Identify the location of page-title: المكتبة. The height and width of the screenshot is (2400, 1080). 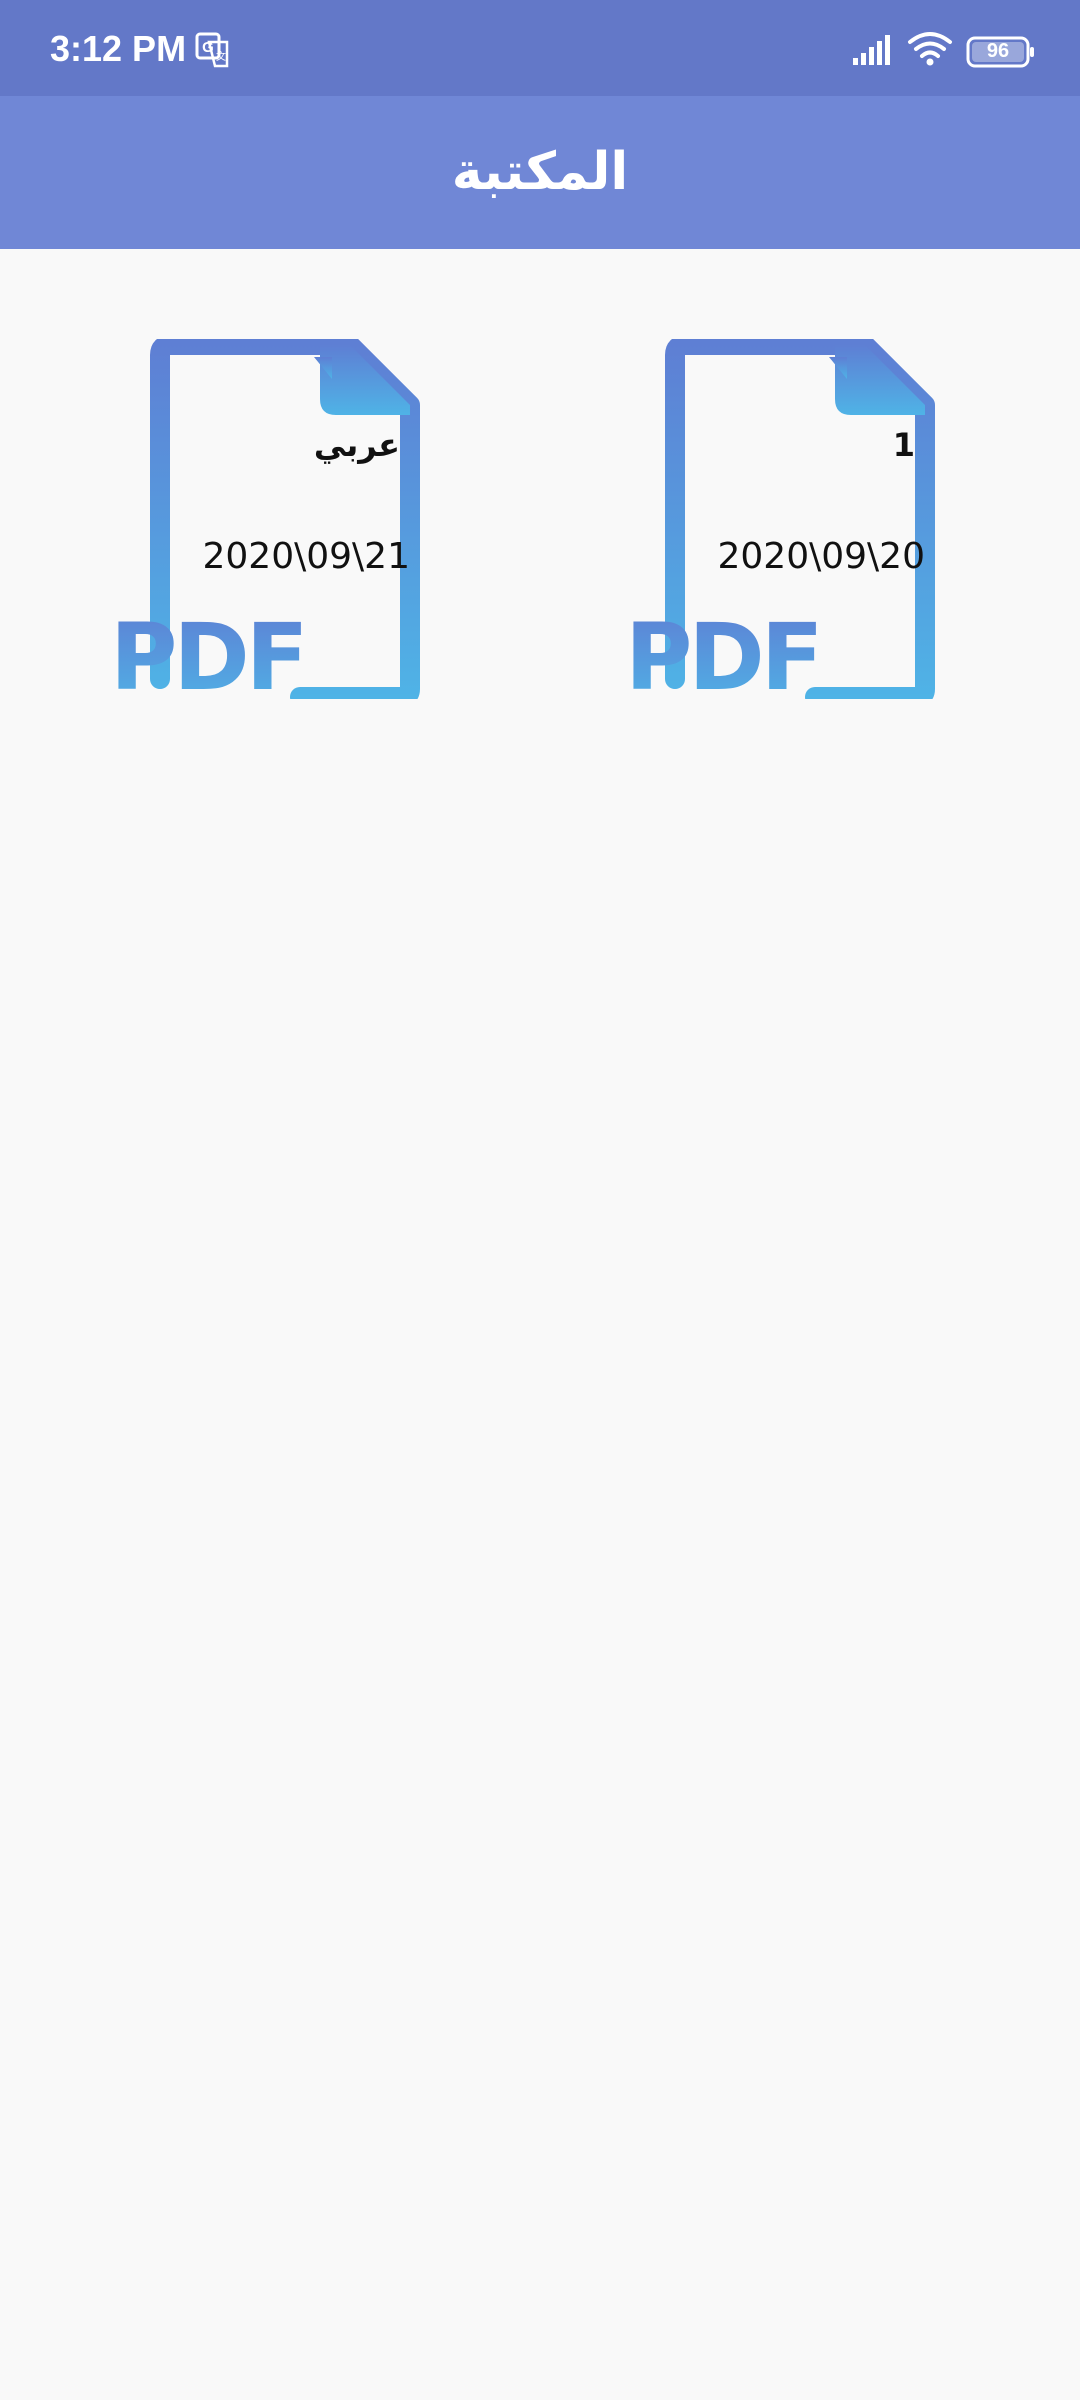
(540, 172).